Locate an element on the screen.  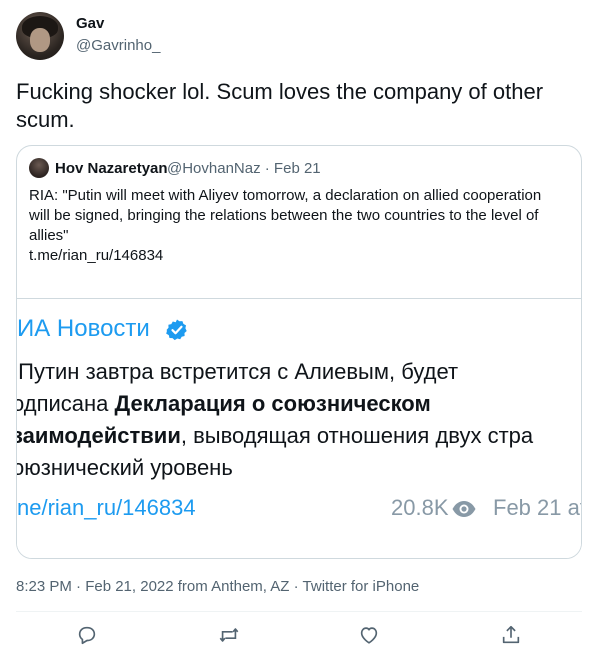
like-icon is located at coordinates (369, 635).